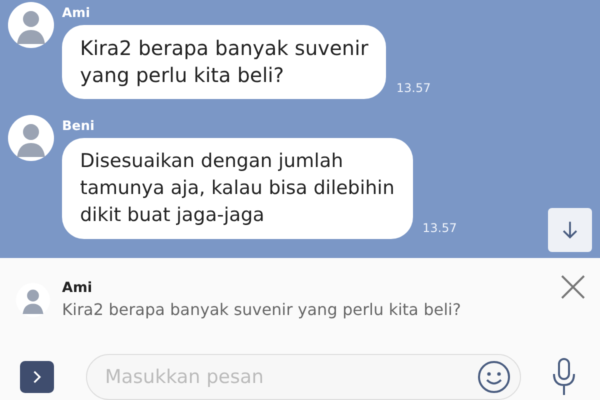  Describe the element at coordinates (570, 230) in the screenshot. I see `scroll-down-button` at that location.